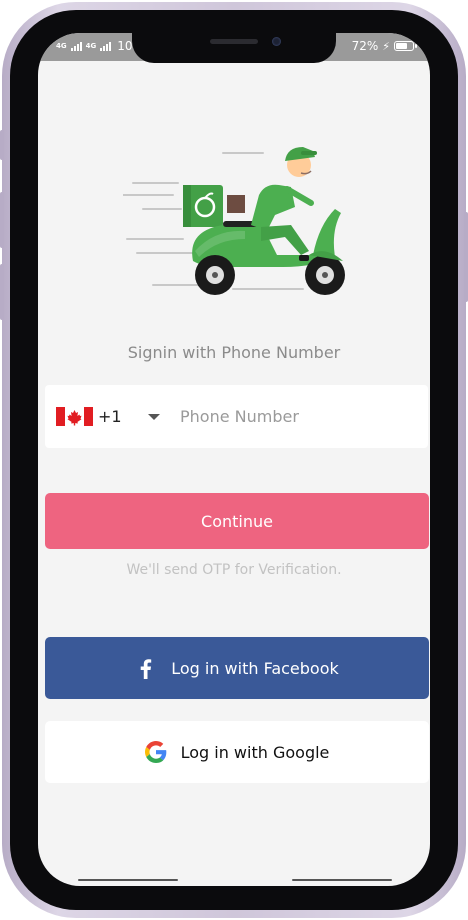  What do you see at coordinates (155, 752) in the screenshot?
I see `google-icon` at bounding box center [155, 752].